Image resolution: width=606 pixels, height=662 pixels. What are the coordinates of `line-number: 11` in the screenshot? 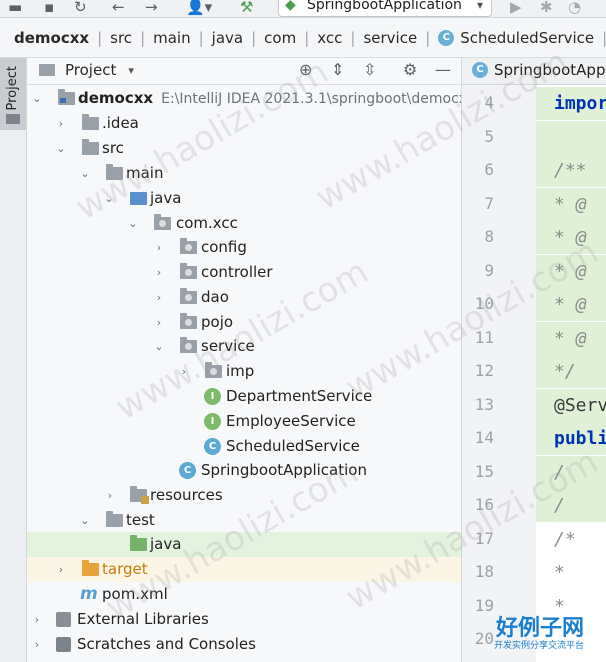 It's located at (484, 337).